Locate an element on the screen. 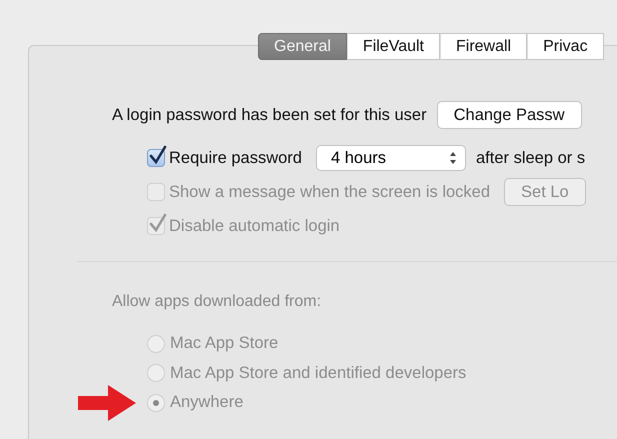 The height and width of the screenshot is (439, 617). allow-apps-heading: Allow apps downloaded from: is located at coordinates (217, 302).